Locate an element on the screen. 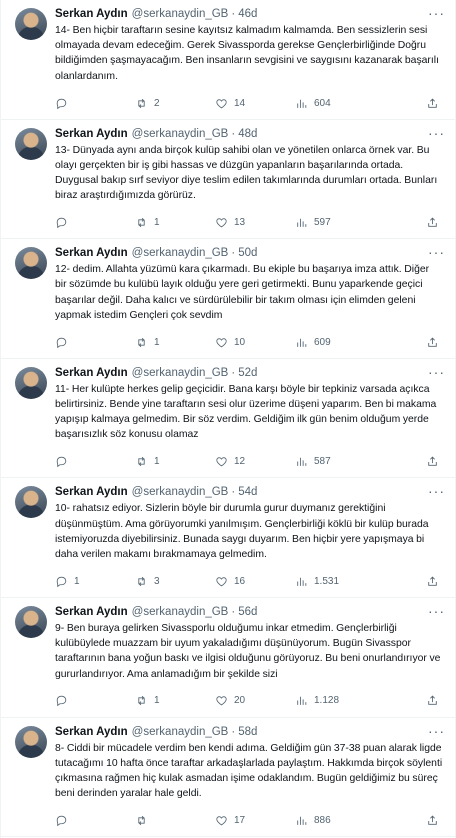 Image resolution: width=456 pixels, height=838 pixels. views-count: 1.128 is located at coordinates (327, 701).